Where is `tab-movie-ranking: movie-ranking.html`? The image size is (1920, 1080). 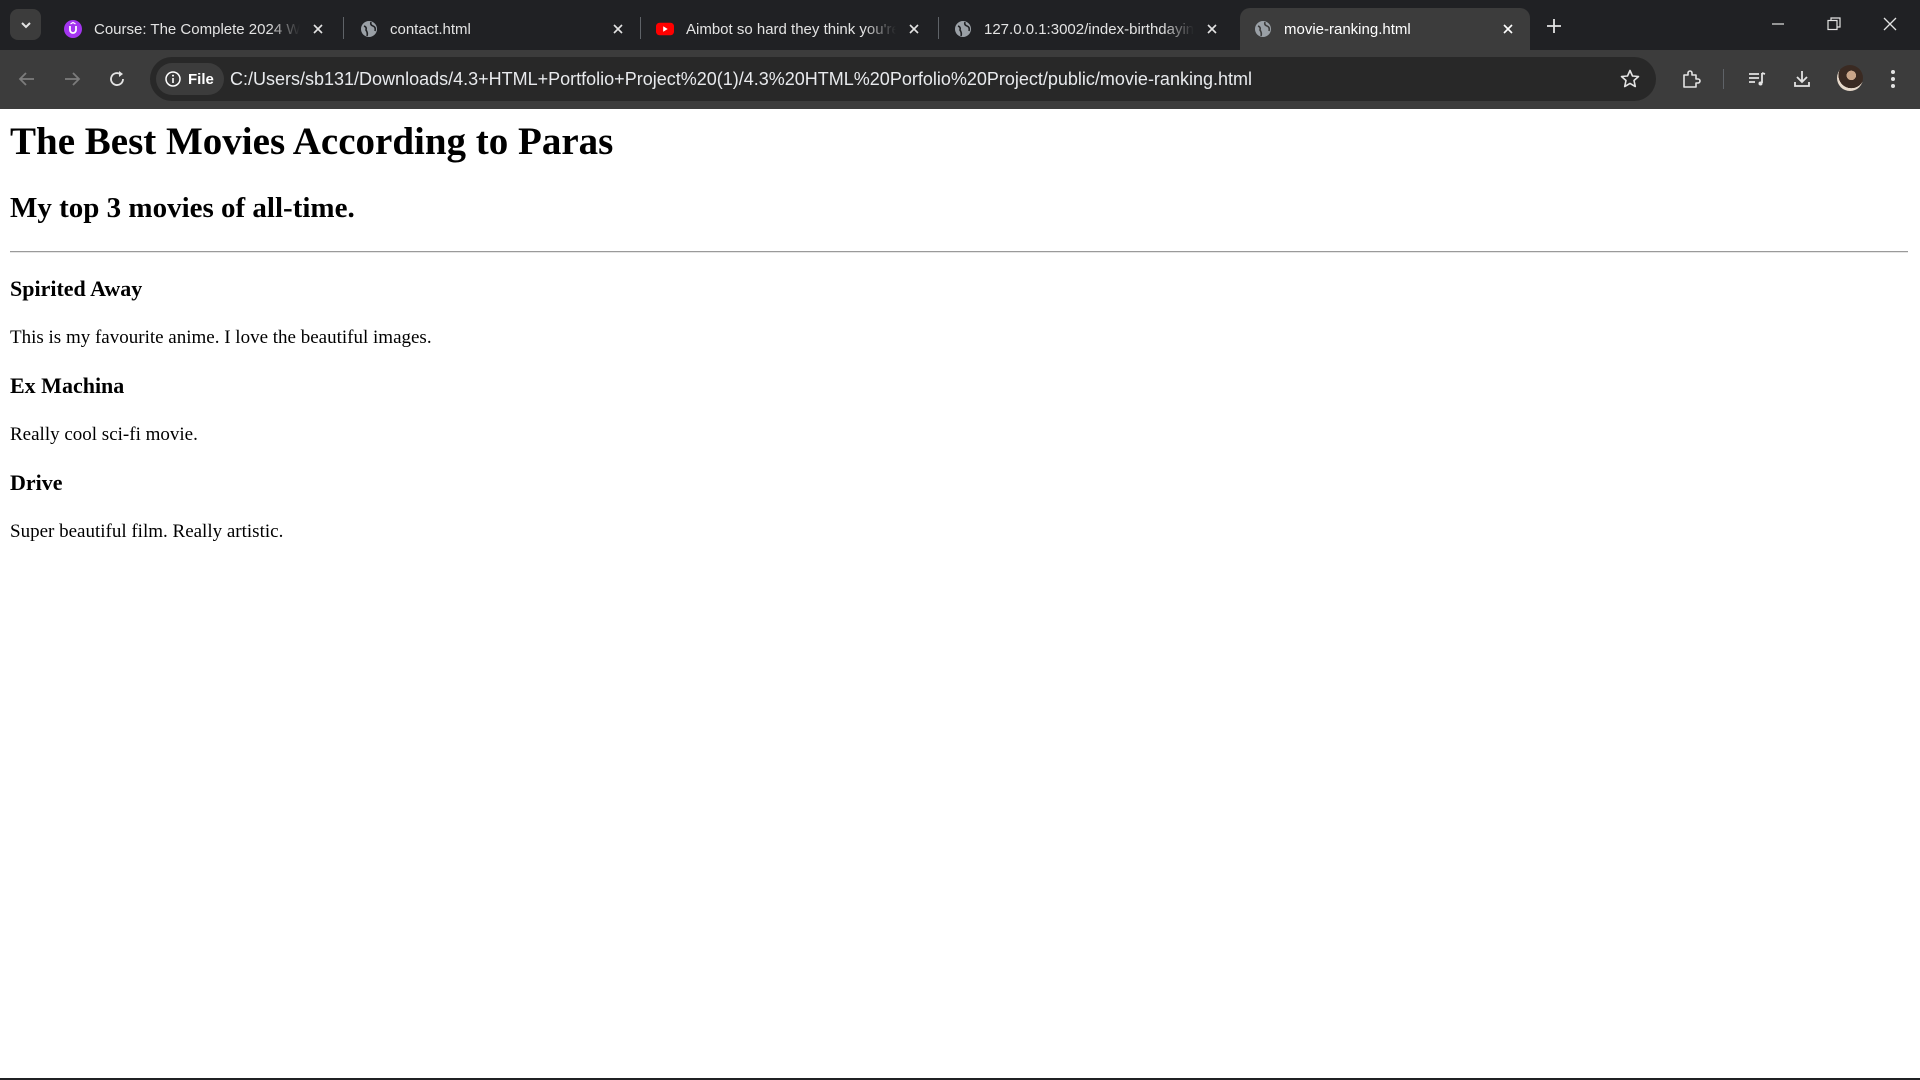
tab-movie-ranking: movie-ranking.html is located at coordinates (1385, 29).